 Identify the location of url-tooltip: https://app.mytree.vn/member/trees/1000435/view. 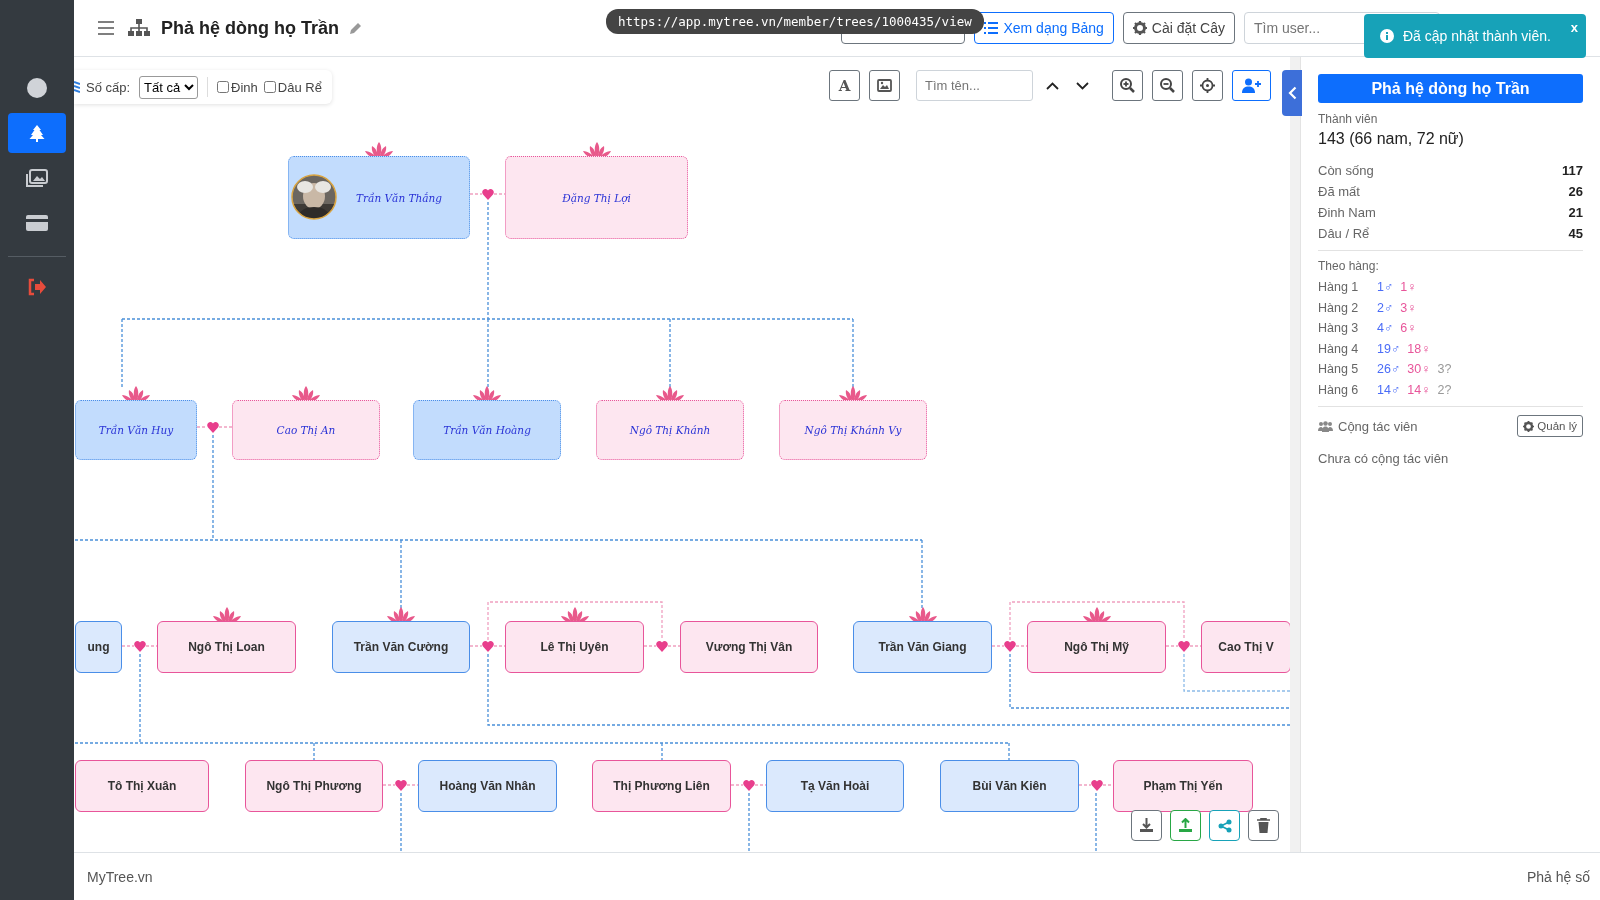
(795, 21).